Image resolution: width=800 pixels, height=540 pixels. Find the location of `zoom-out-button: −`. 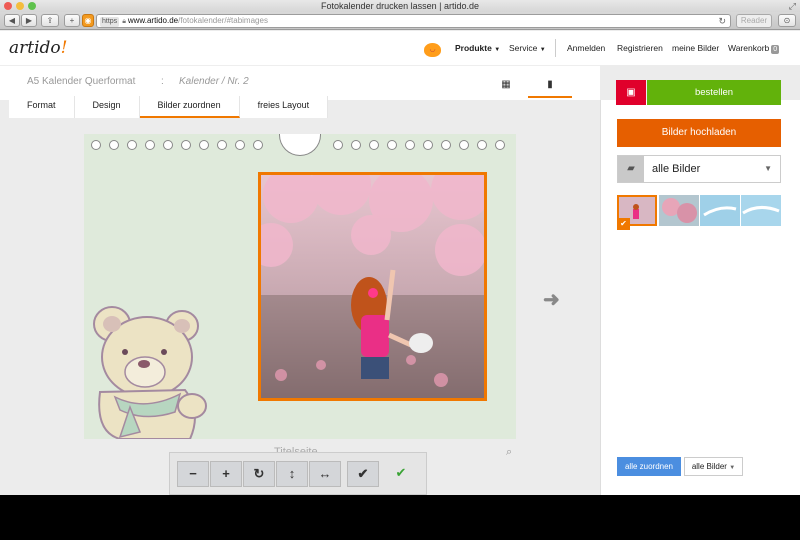

zoom-out-button: − is located at coordinates (193, 474).